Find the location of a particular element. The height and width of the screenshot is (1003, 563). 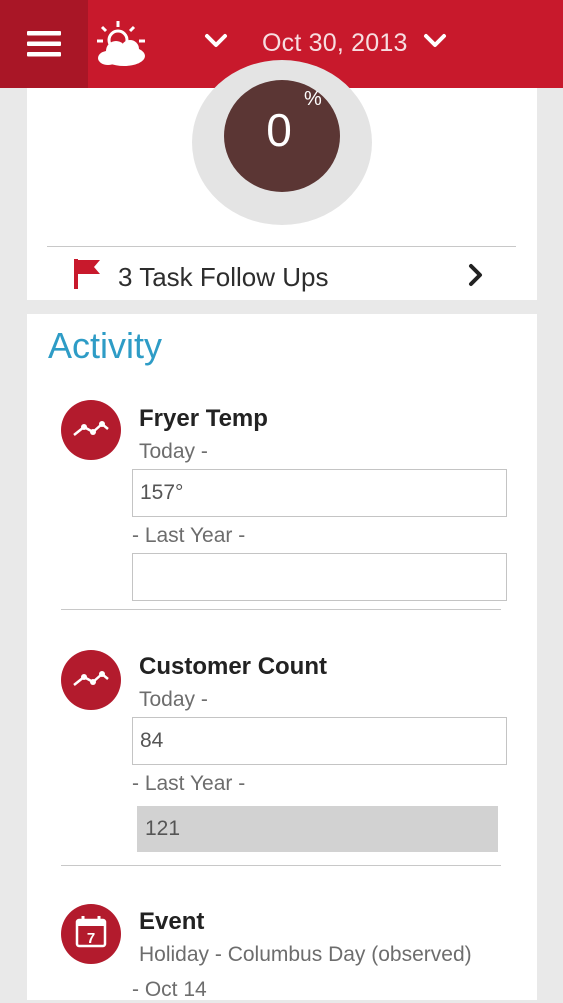

activity-item-title: Event is located at coordinates (172, 921).